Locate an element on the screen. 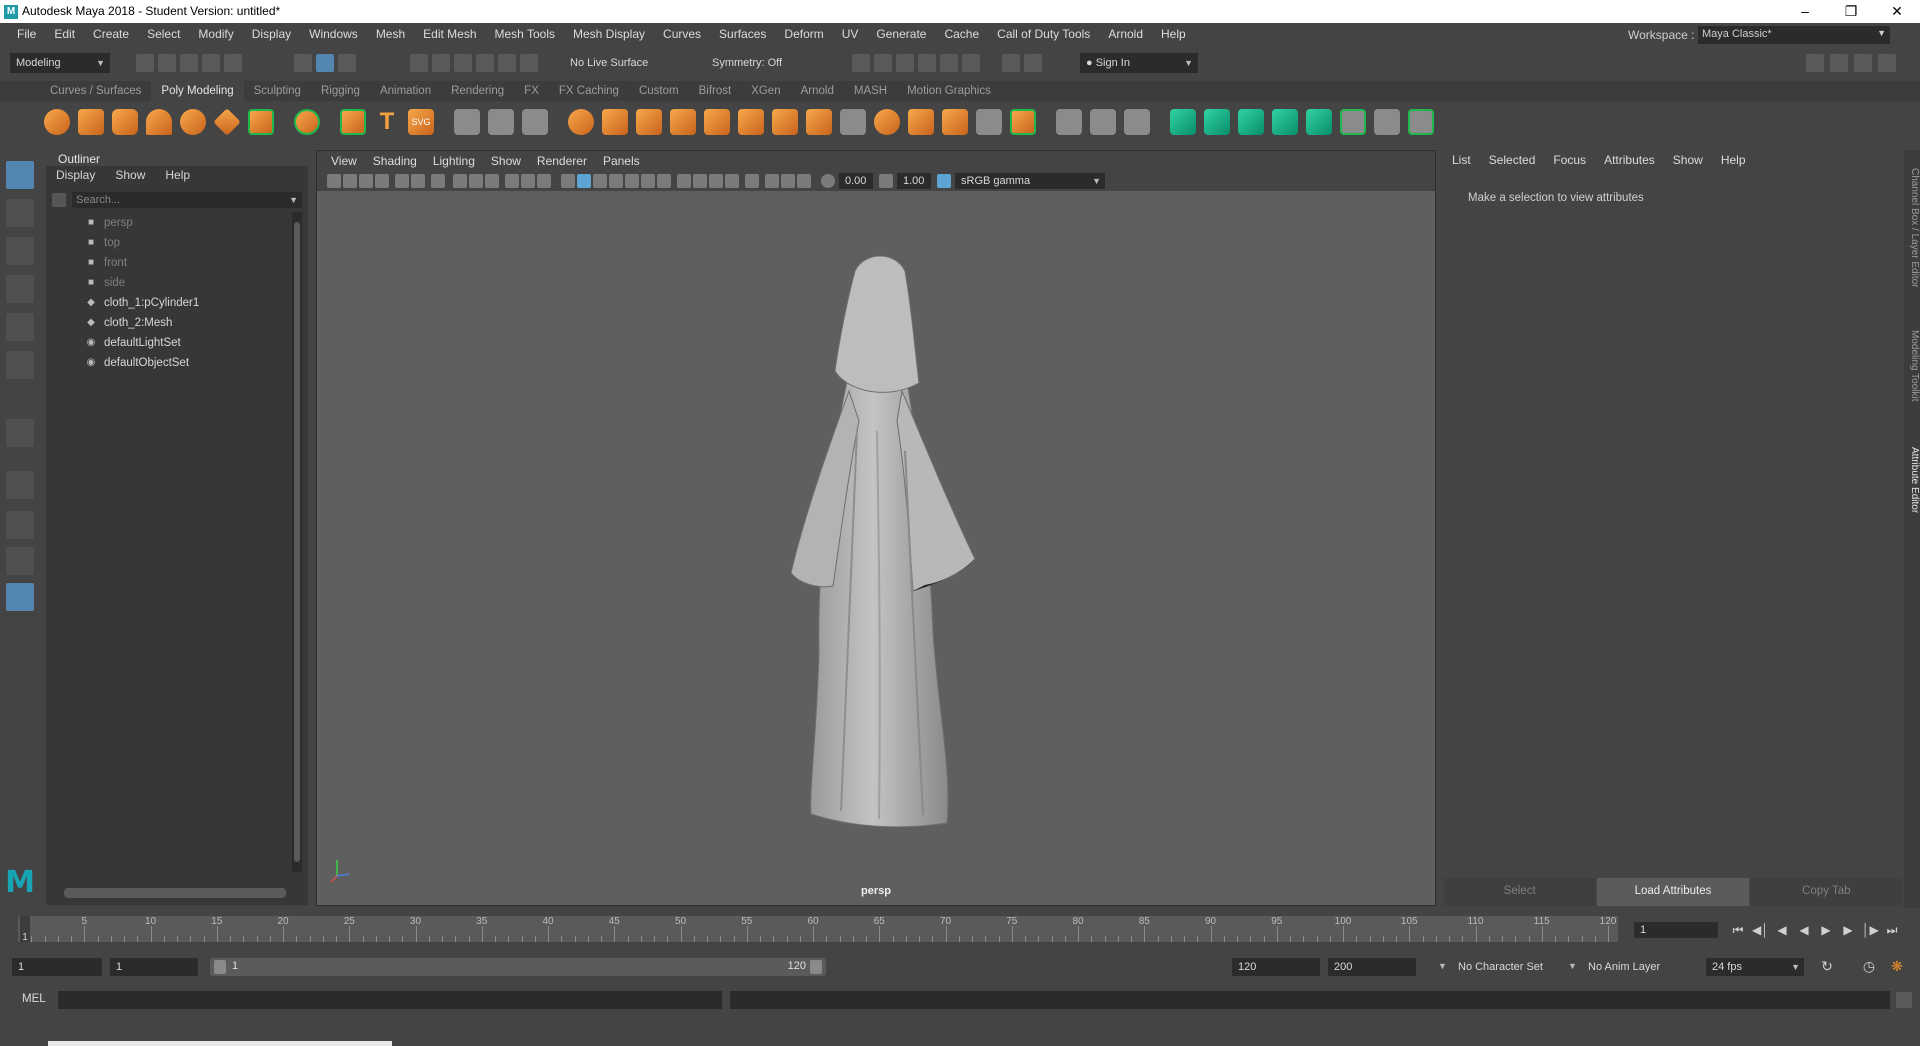  undo-icon is located at coordinates (211, 63).